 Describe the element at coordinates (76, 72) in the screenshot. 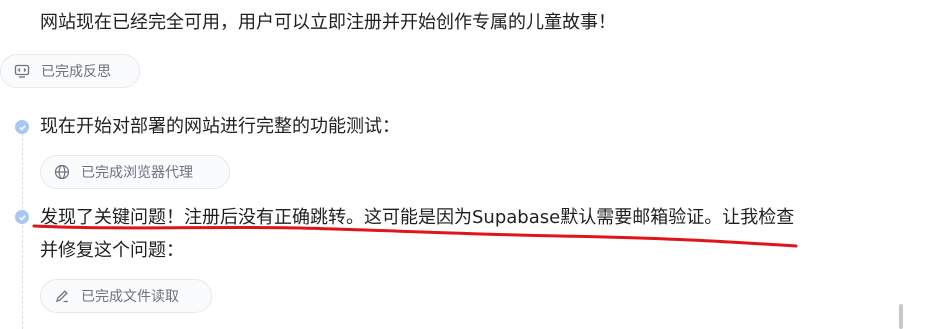

I see `reflection-status-label: 已完成反思` at that location.